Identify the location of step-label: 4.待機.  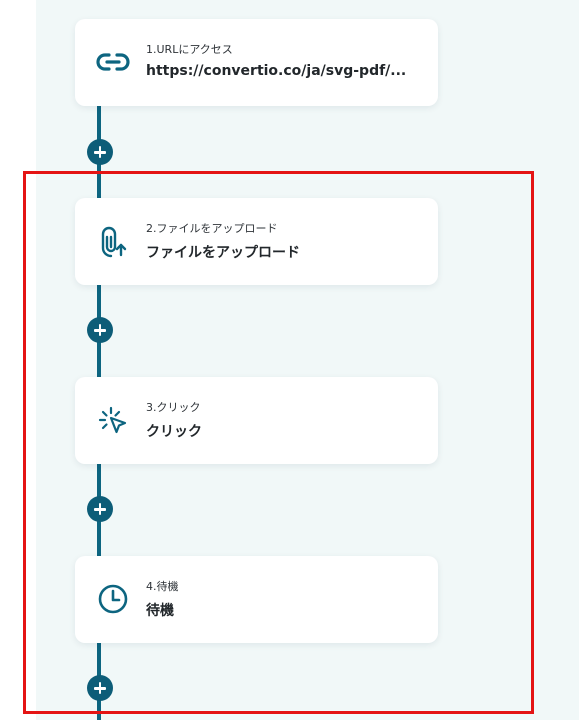
(162, 586).